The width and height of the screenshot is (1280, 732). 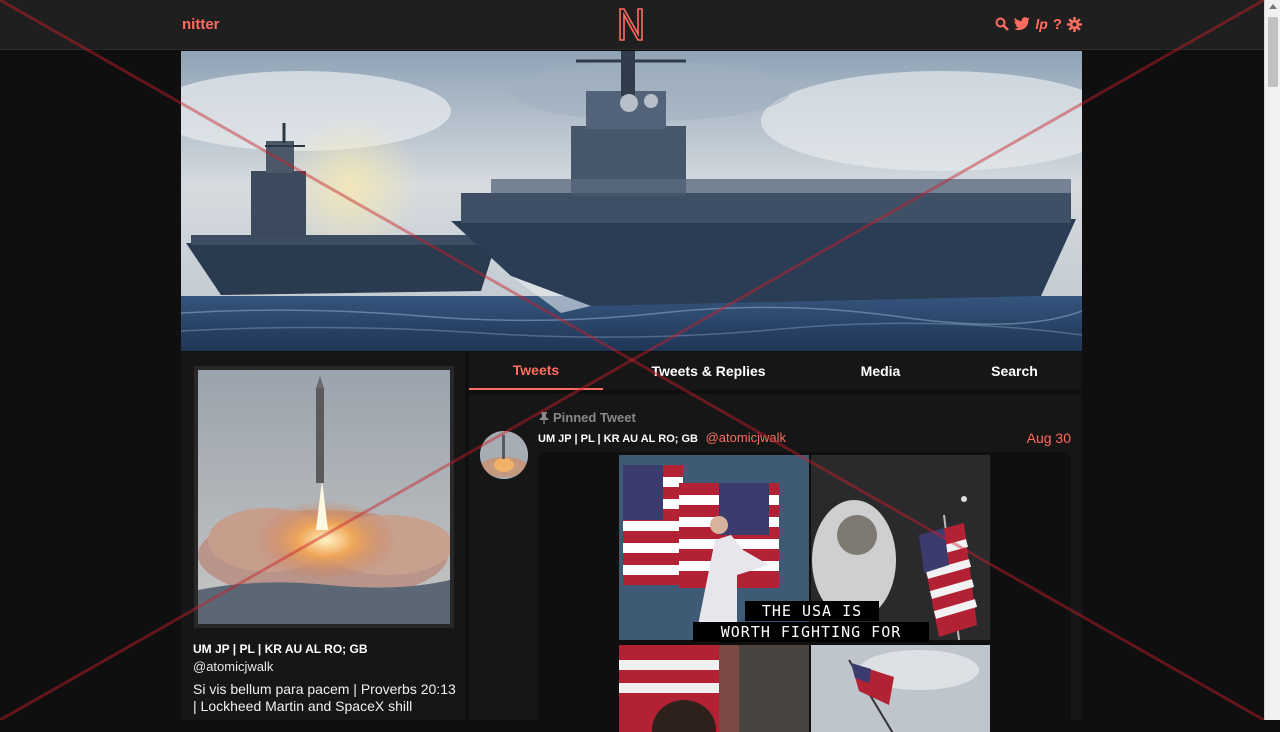 I want to click on liberapay-icon: lp, so click(x=1041, y=24).